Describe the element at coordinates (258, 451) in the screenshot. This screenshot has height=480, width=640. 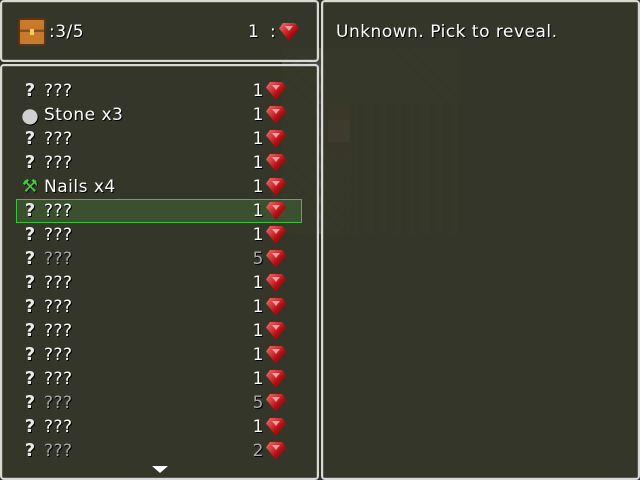
I see `item-cost: 2` at that location.